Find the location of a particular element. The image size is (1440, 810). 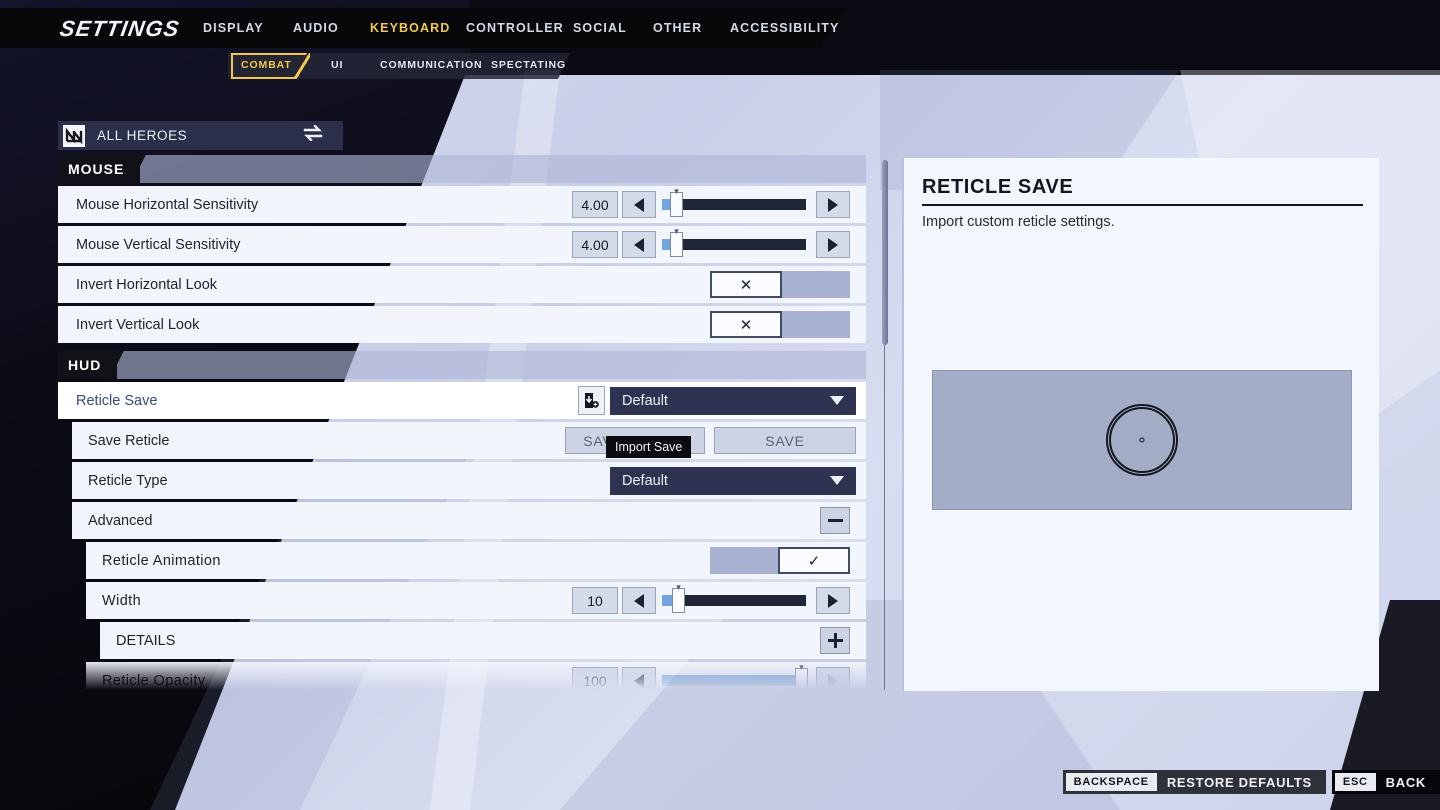

info-panel-divider is located at coordinates (1142, 205).